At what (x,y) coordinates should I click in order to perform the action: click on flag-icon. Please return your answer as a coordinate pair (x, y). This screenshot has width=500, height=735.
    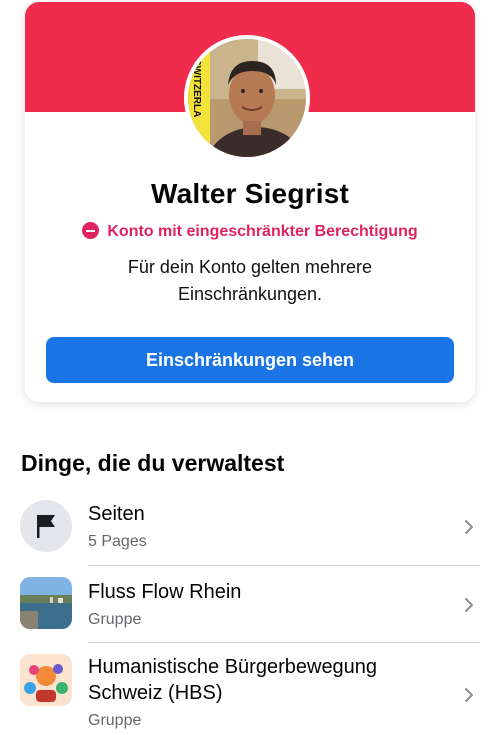
    Looking at the image, I should click on (46, 526).